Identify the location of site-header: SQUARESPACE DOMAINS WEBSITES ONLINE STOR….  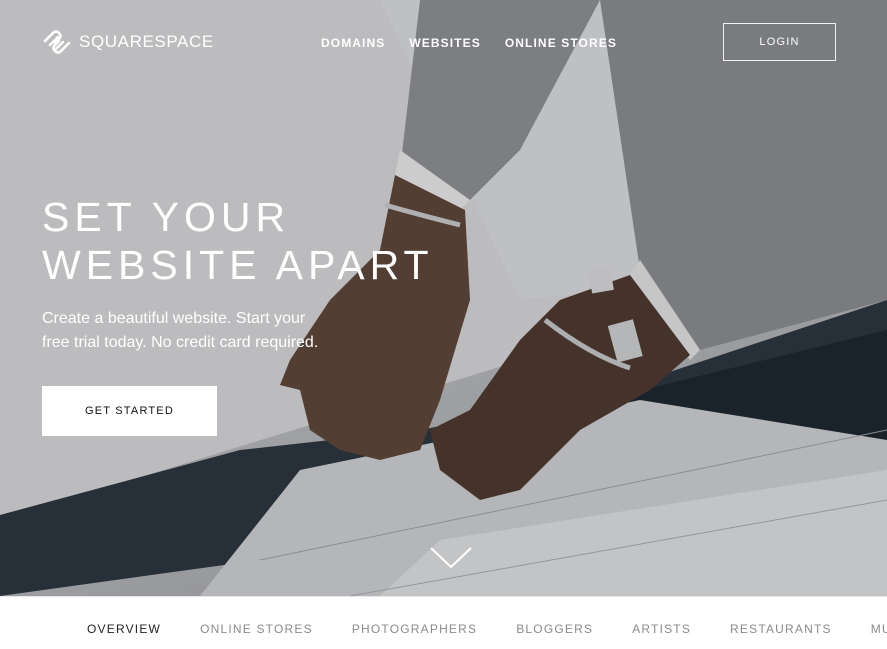
(443, 43).